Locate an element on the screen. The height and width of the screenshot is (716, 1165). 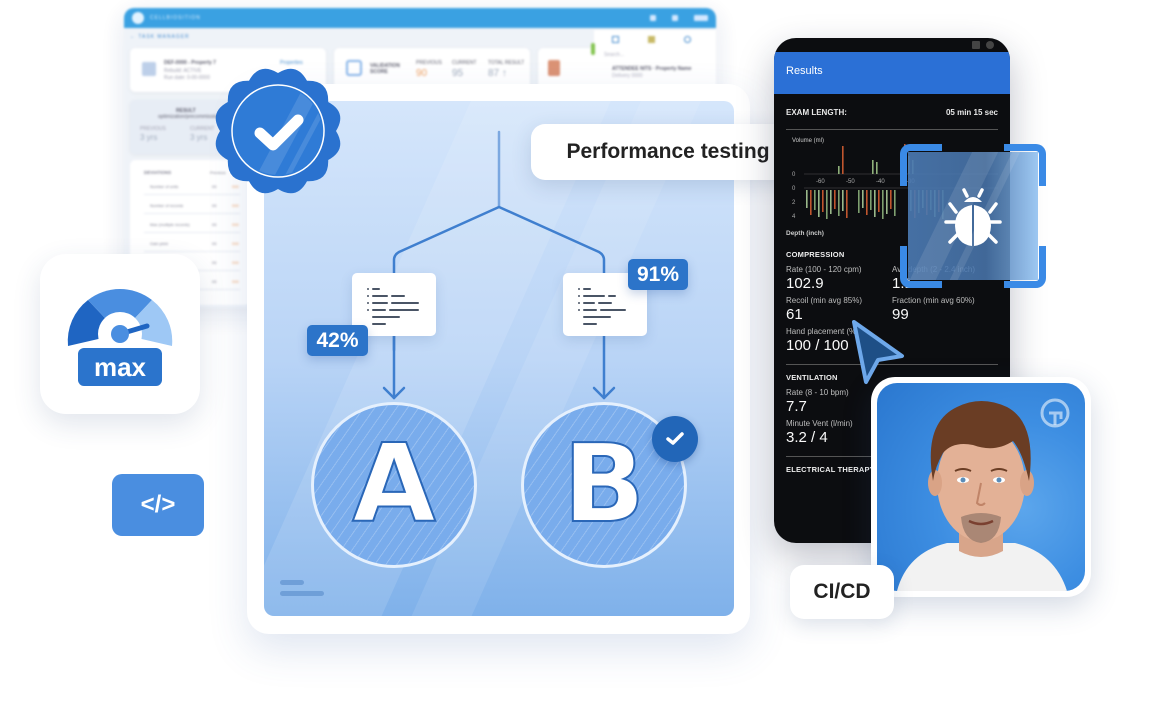
search-icon is located at coordinates (653, 18).